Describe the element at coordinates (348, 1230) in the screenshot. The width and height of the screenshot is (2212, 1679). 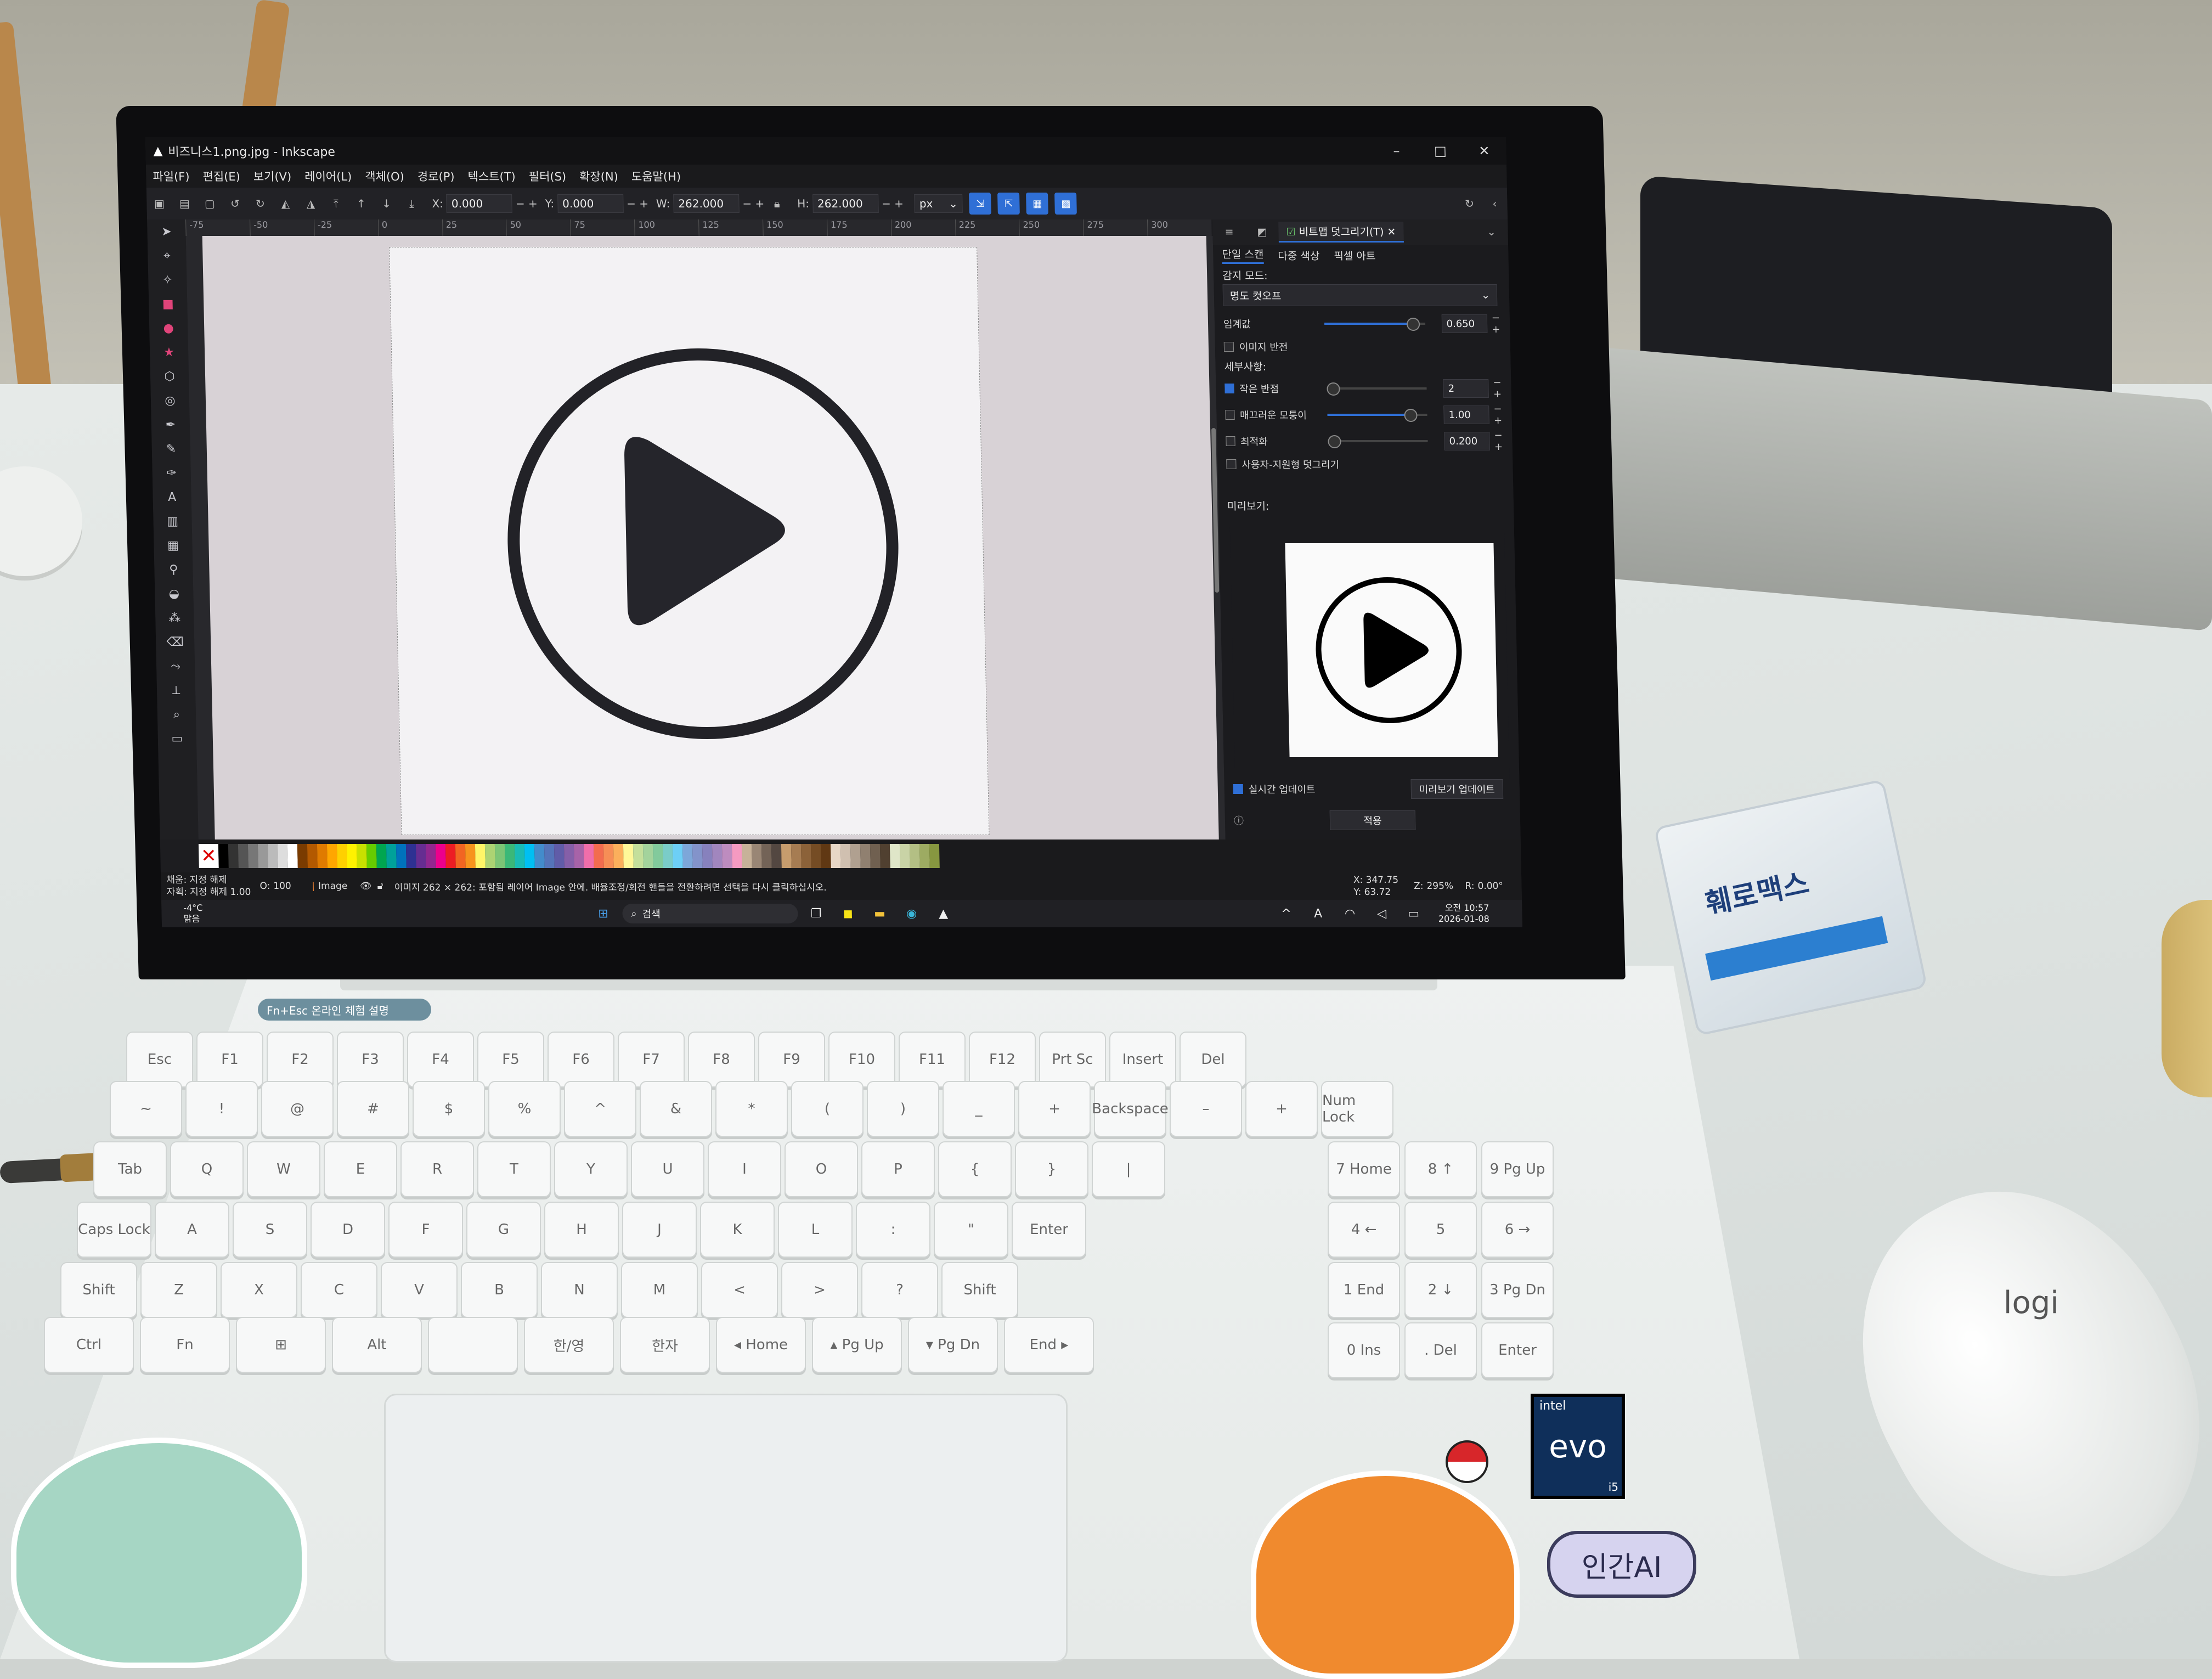
I see `key-h3: D` at that location.